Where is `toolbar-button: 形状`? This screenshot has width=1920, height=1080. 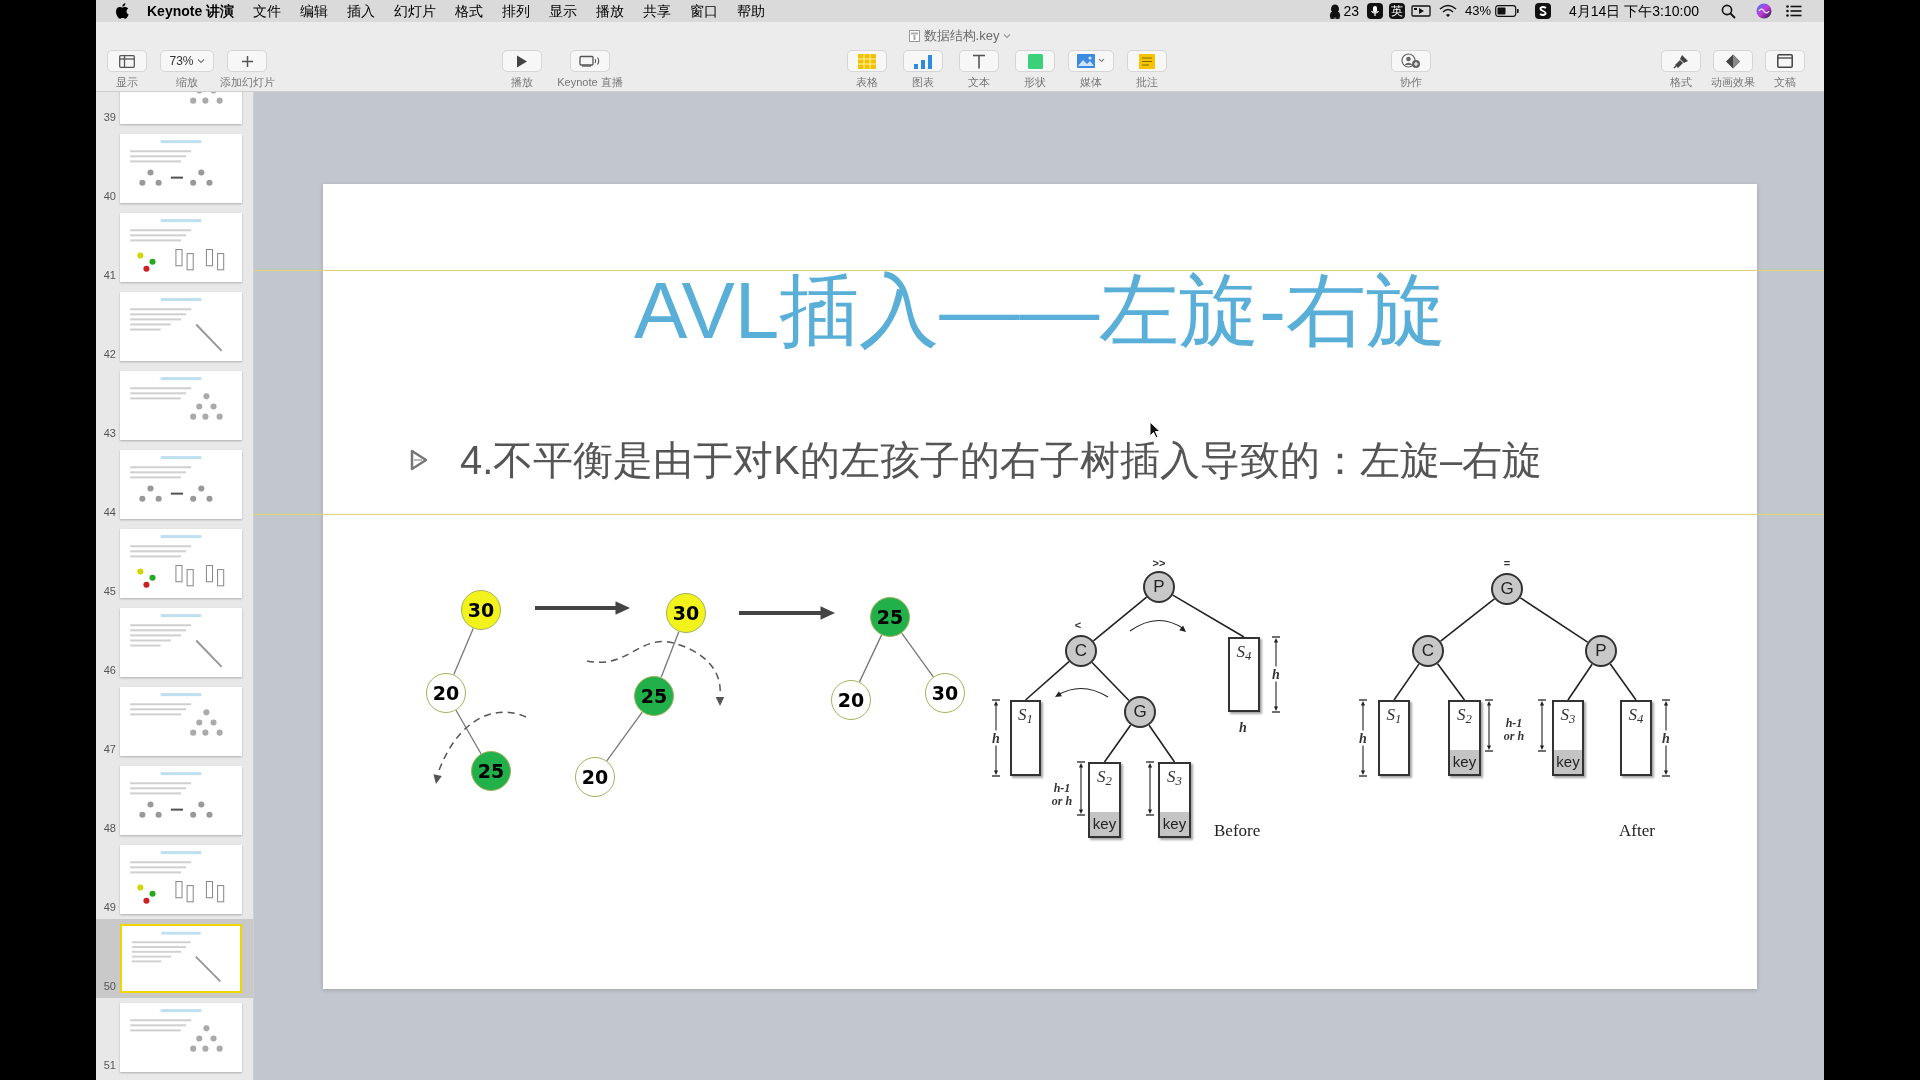 toolbar-button: 形状 is located at coordinates (1035, 69).